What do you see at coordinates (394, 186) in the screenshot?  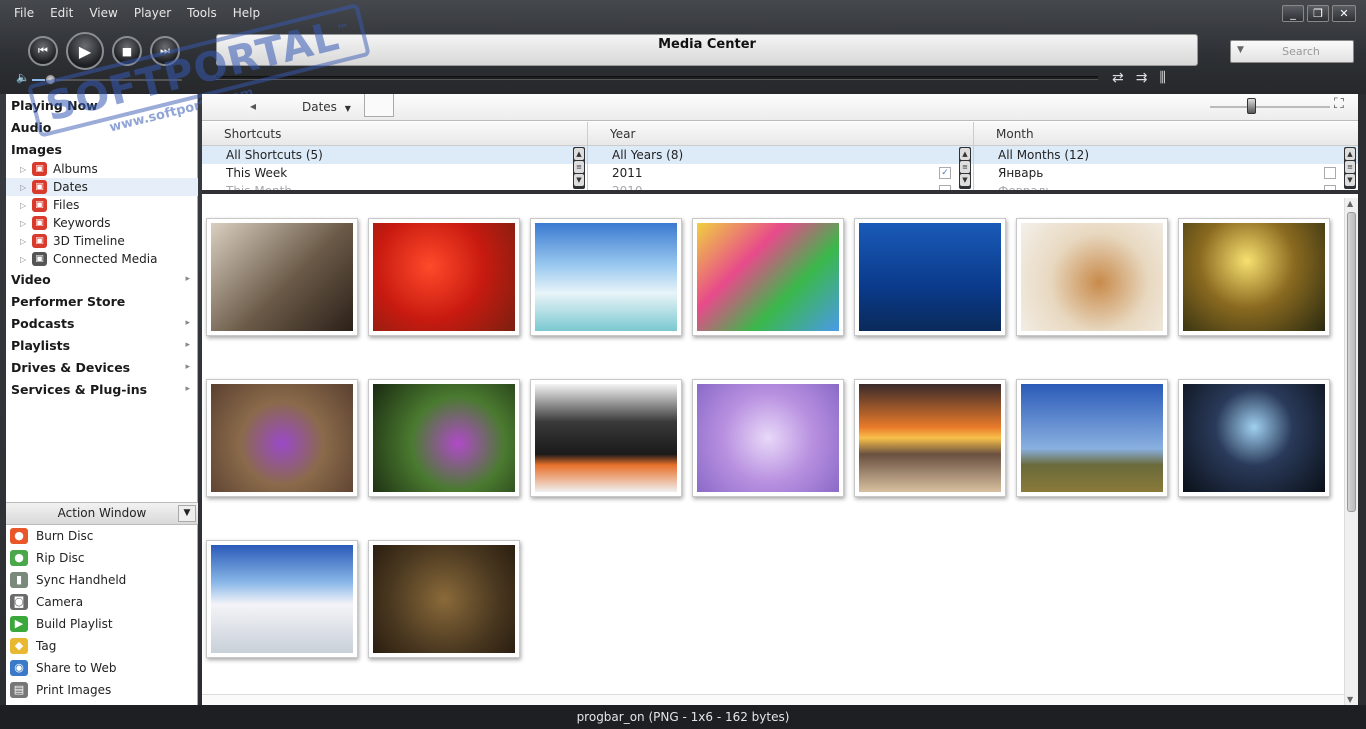 I see `filter-row: This Month` at bounding box center [394, 186].